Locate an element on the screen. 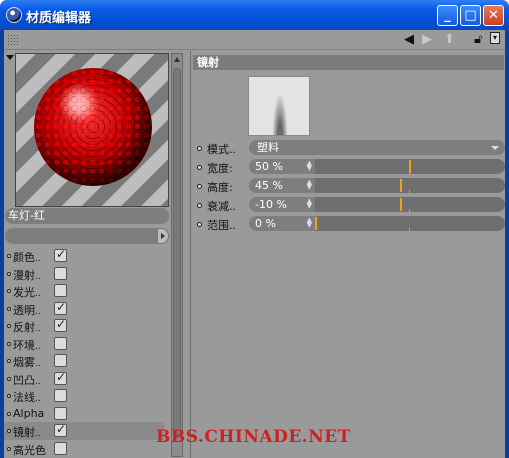 Image resolution: width=509 pixels, height=458 pixels. channel-label: 法线.. is located at coordinates (27, 397).